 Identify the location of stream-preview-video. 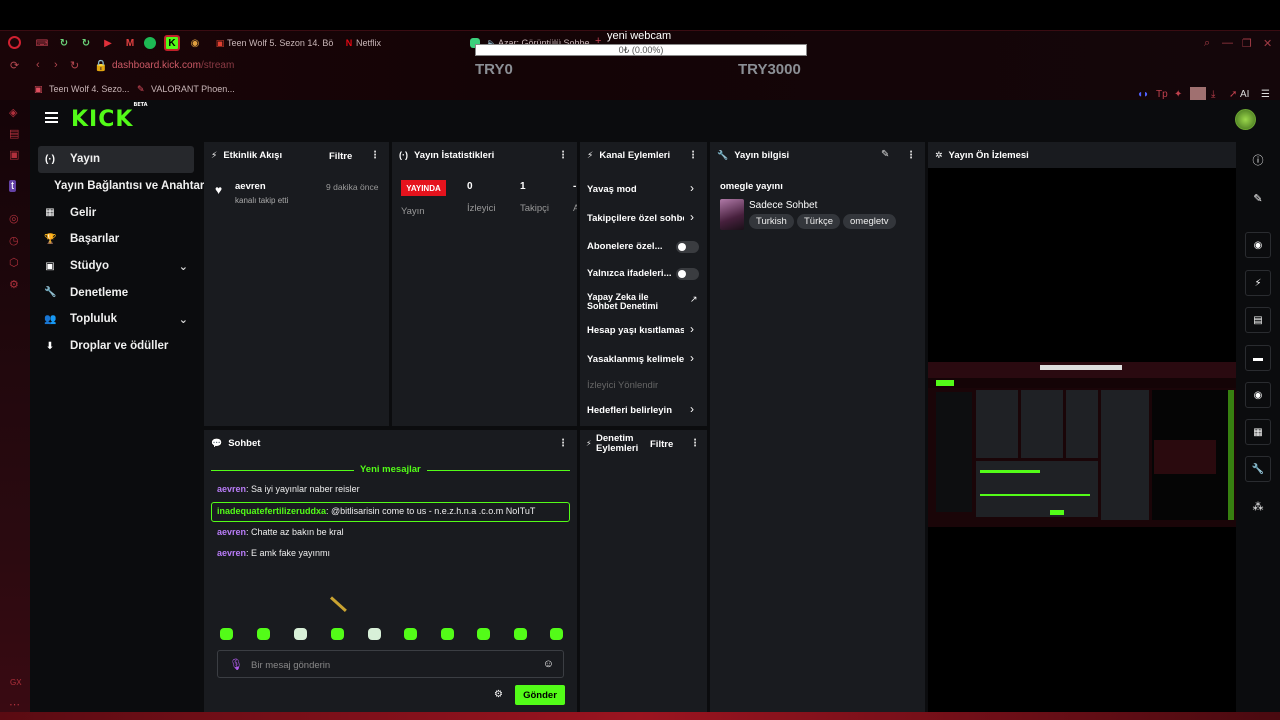
(1082, 444).